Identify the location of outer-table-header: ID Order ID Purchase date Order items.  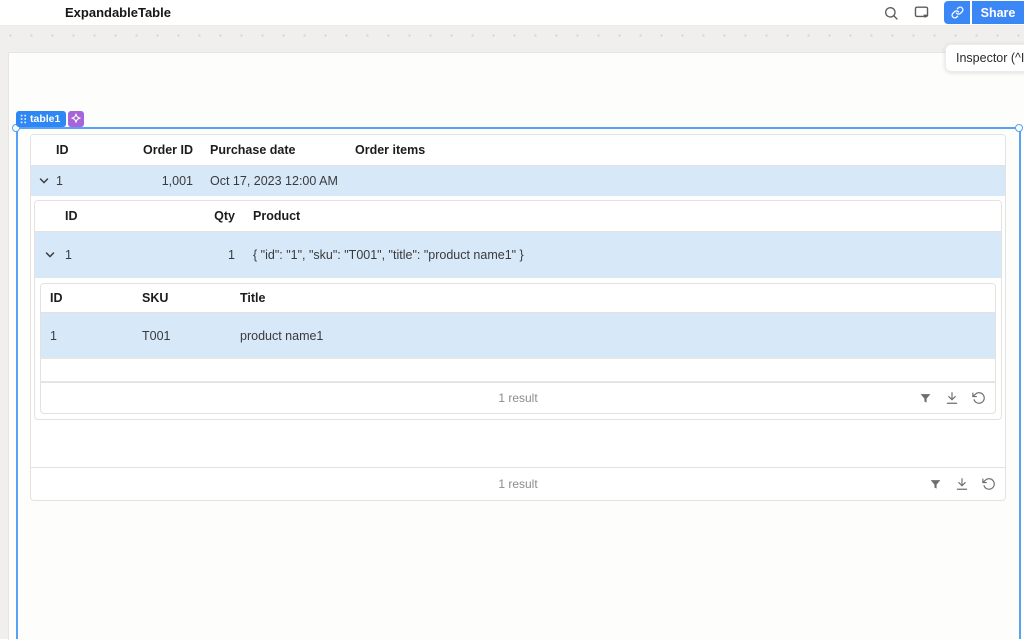
(518, 150).